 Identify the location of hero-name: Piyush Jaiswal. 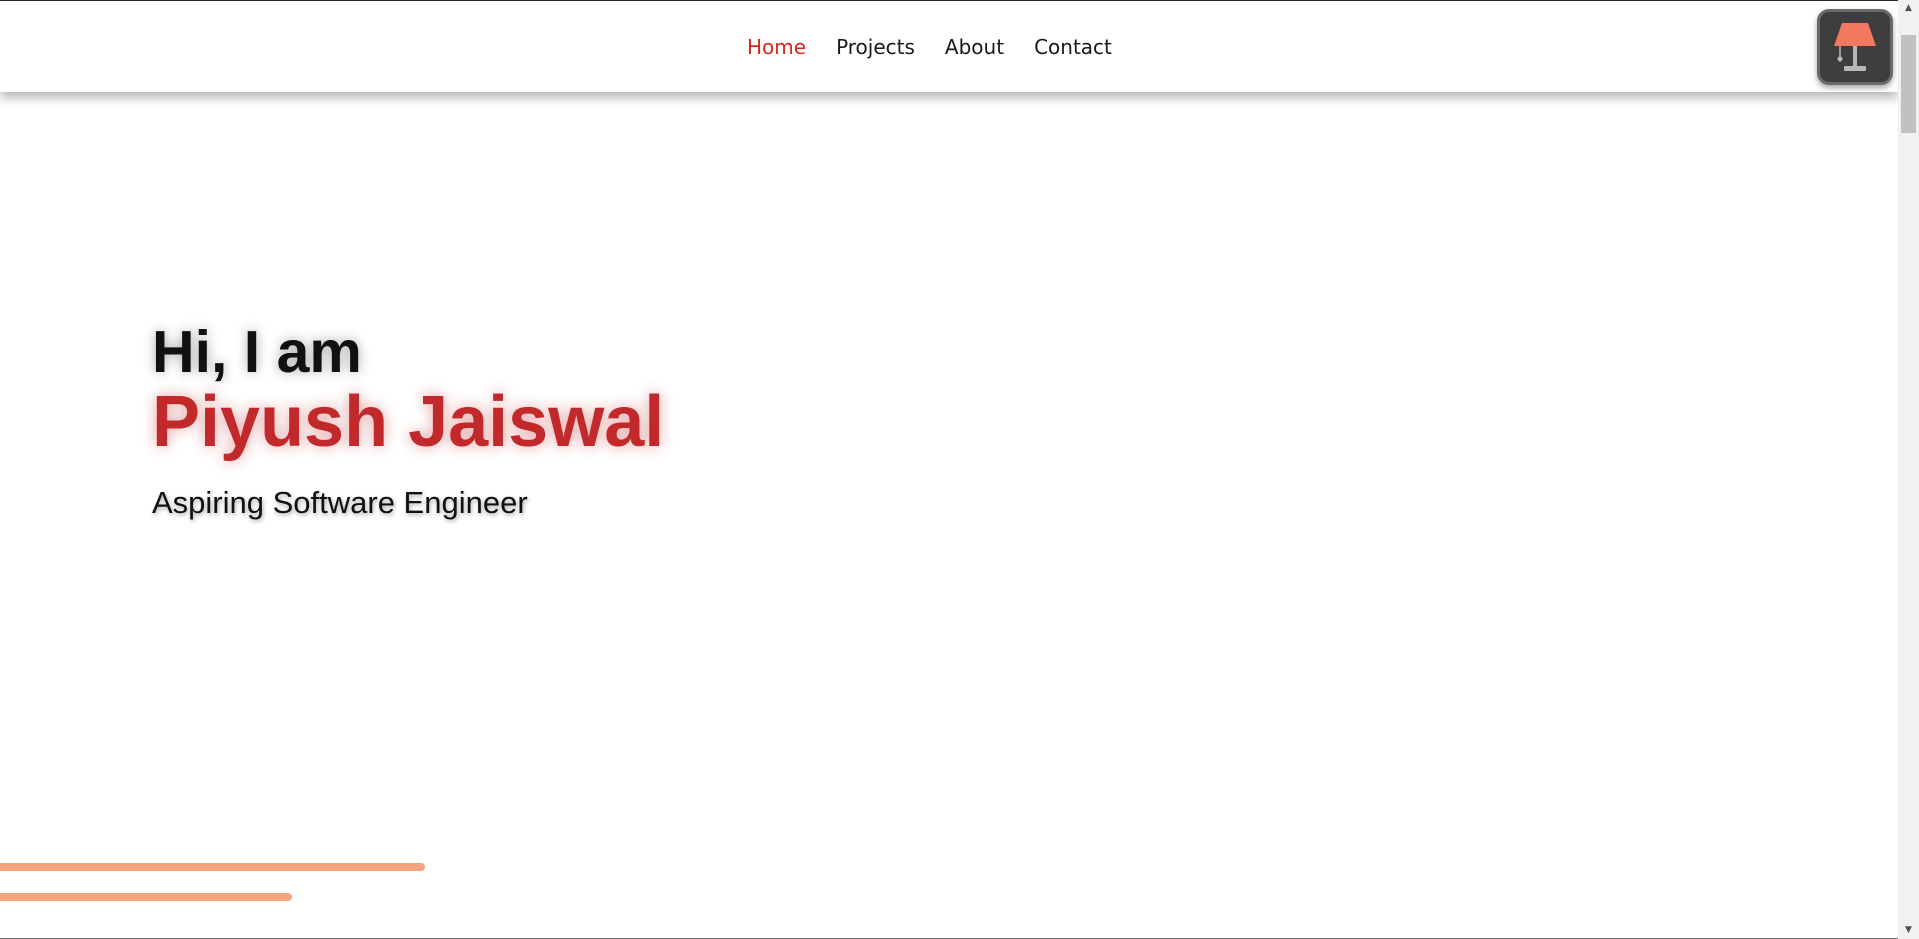
(408, 422).